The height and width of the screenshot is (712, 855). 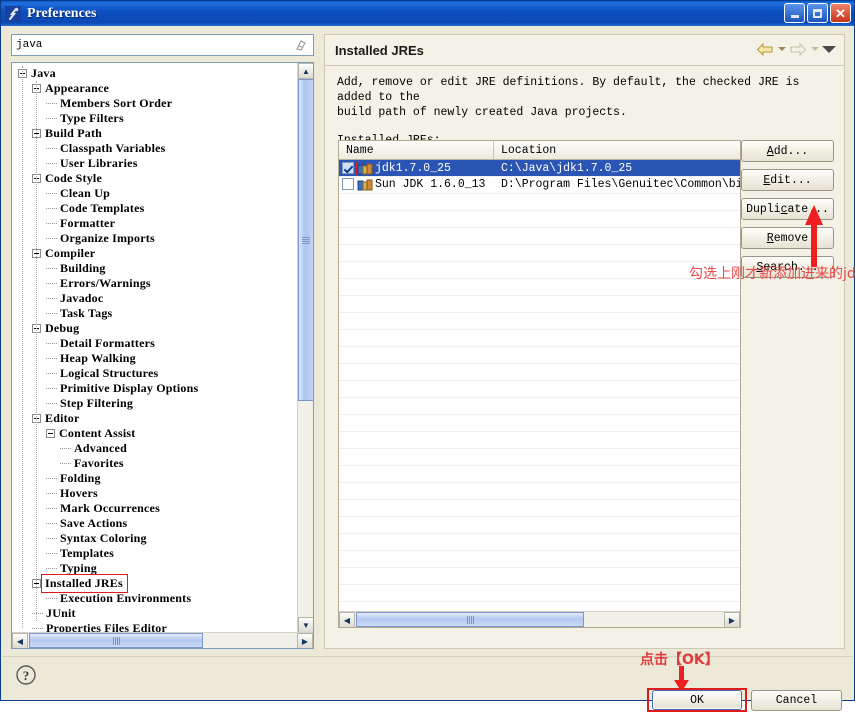 I want to click on tree-item-java: Java, so click(x=155, y=73).